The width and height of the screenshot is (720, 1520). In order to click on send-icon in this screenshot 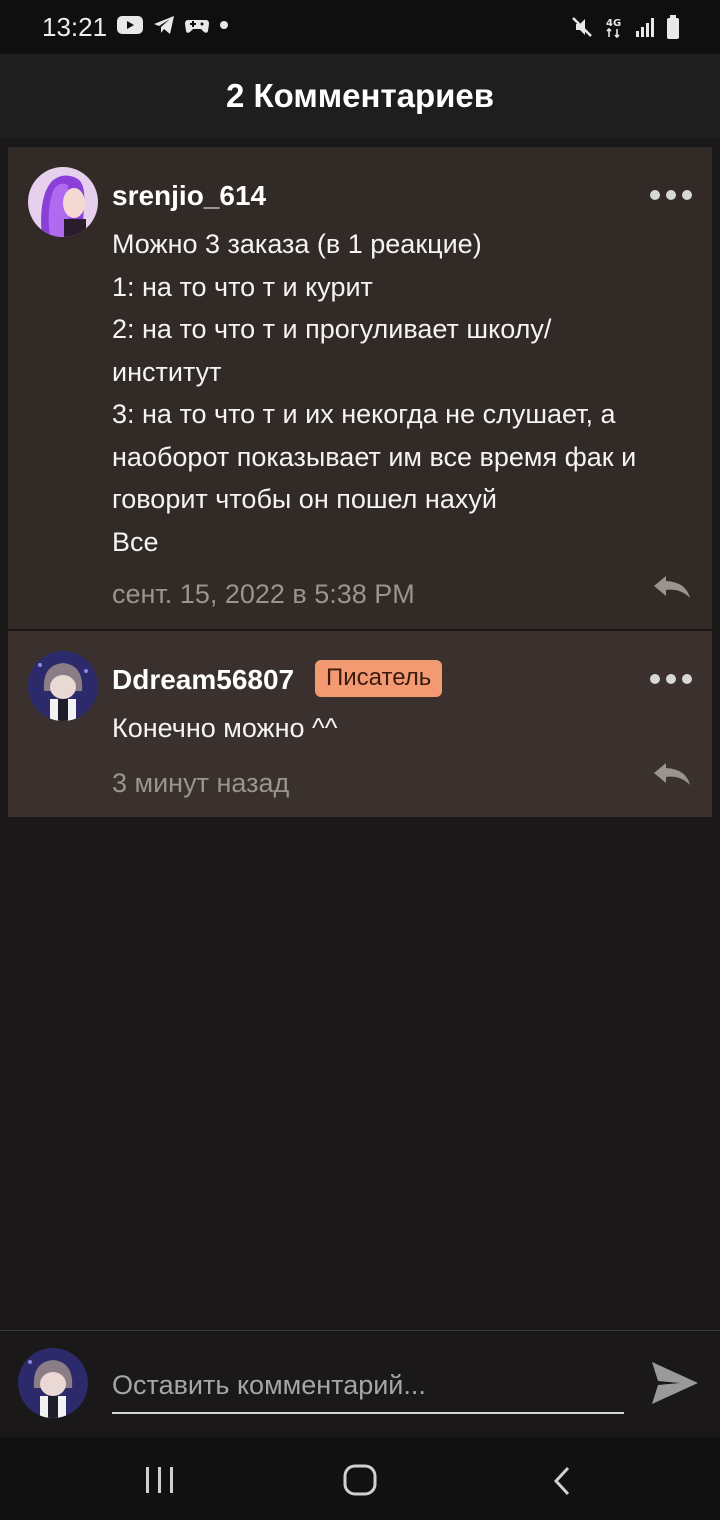, I will do `click(675, 1383)`.